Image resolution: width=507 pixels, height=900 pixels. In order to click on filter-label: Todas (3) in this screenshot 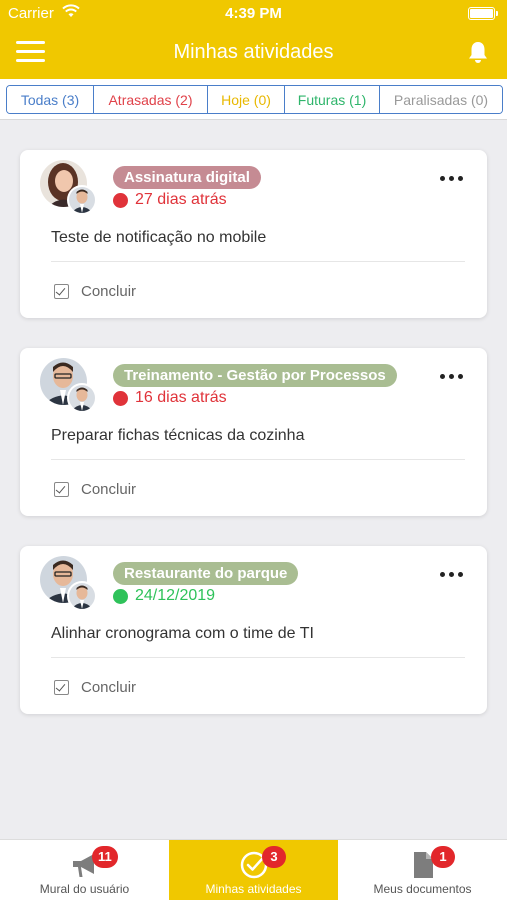, I will do `click(50, 99)`.